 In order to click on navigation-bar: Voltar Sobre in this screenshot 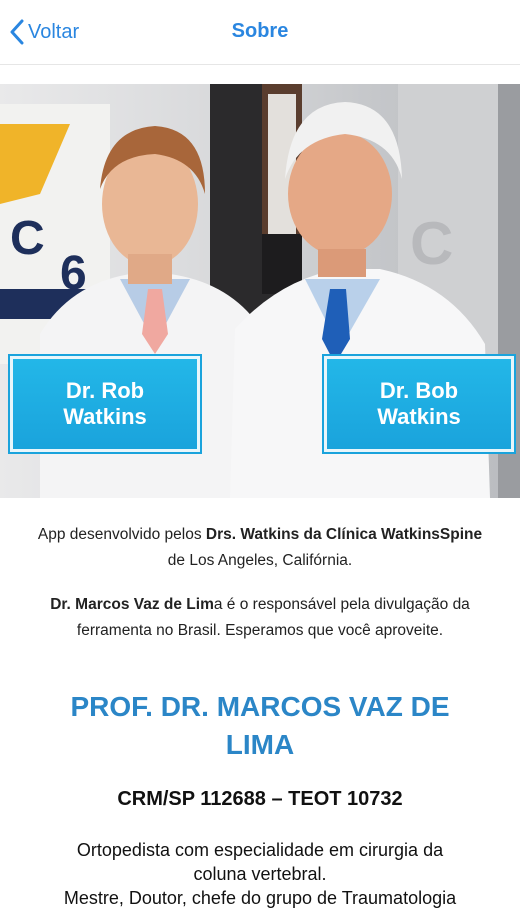, I will do `click(260, 32)`.